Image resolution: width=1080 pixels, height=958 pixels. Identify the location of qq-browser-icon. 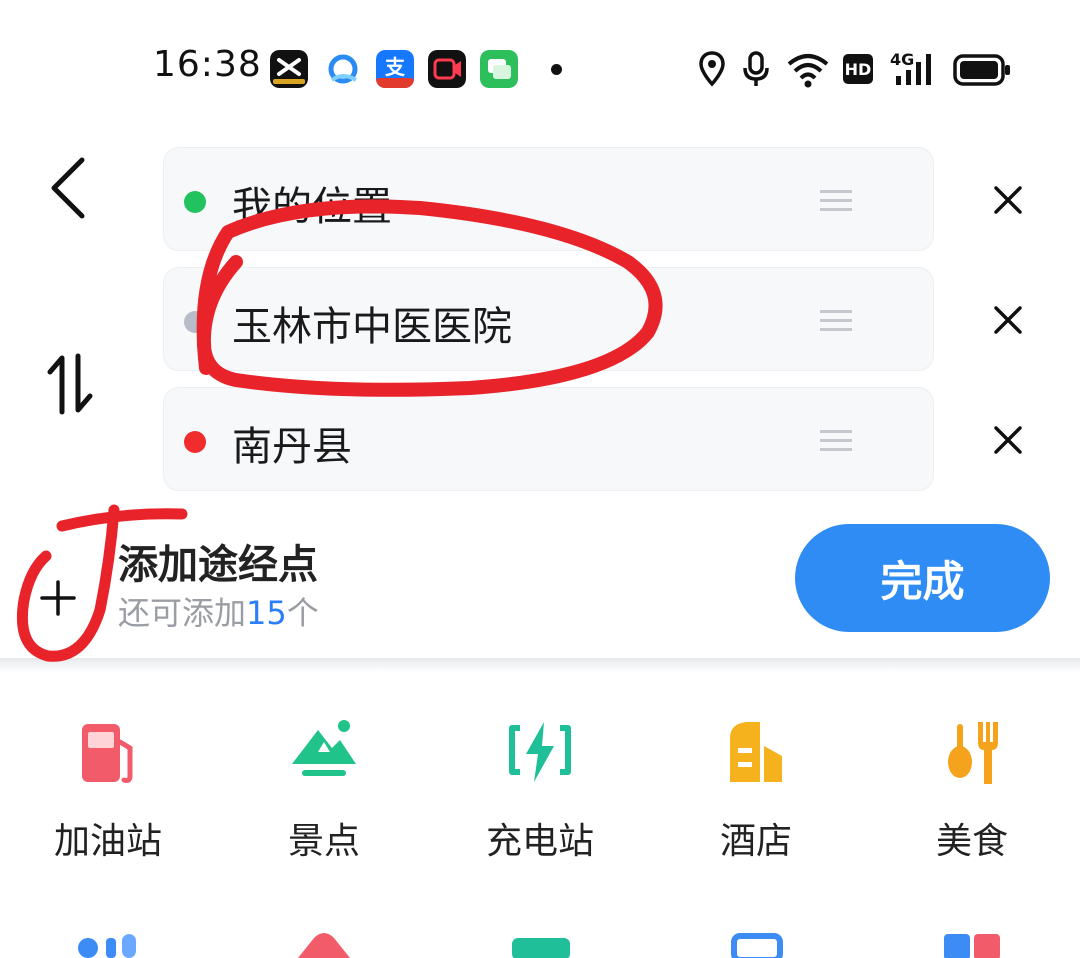
(343, 69).